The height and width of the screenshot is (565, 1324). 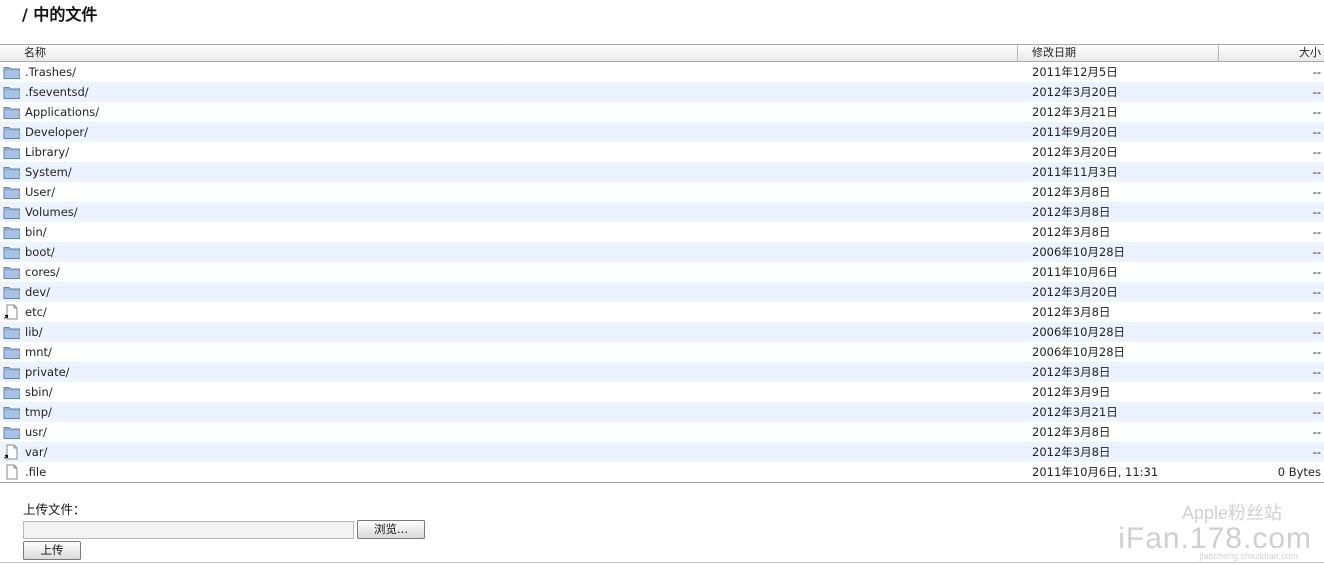 I want to click on watermark-top-text: Apple粉丝站, so click(x=1231, y=513).